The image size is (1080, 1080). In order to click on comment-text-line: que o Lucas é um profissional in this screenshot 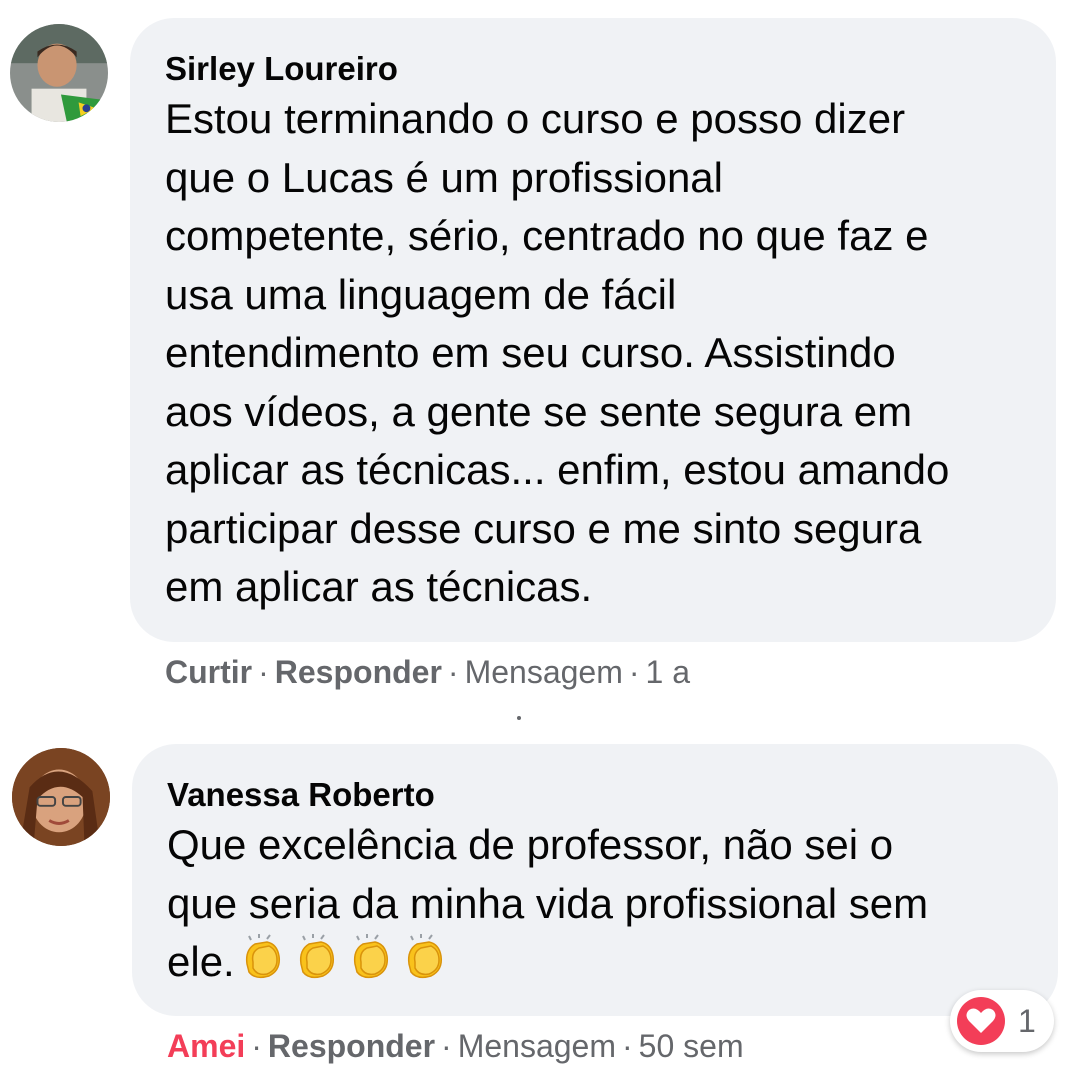, I will do `click(444, 177)`.